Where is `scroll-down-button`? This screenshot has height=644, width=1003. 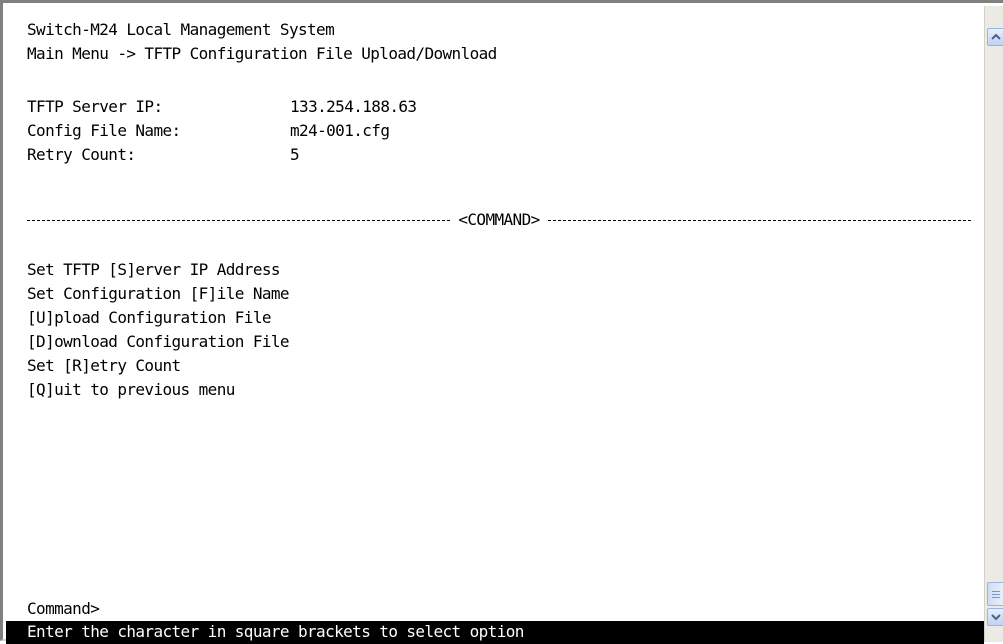
scroll-down-button is located at coordinates (995, 617).